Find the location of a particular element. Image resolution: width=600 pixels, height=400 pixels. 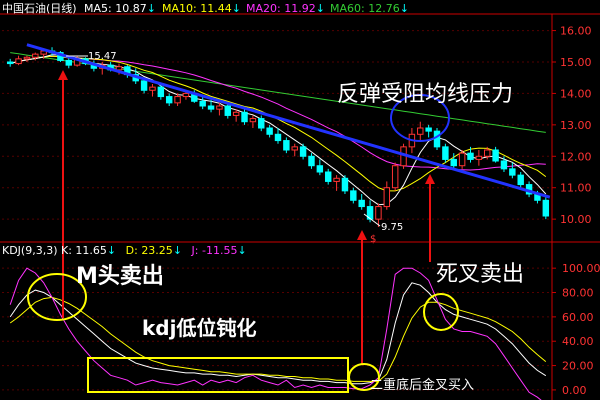

buy-arrow-golden-cross-head is located at coordinates (362, 235).